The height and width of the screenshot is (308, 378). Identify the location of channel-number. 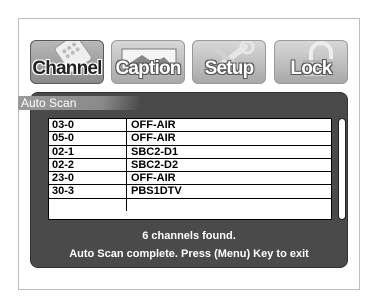
(88, 205).